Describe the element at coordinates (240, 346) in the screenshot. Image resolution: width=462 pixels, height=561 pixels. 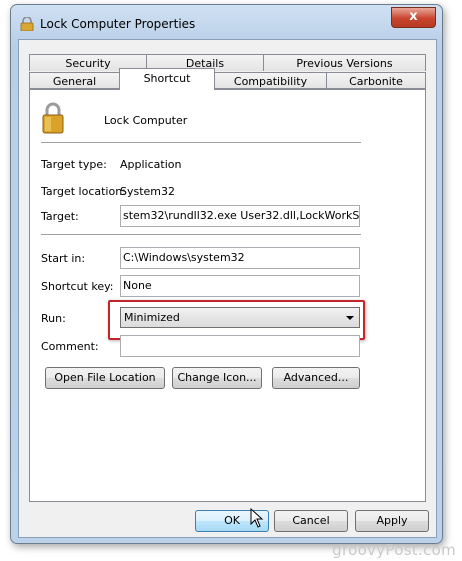
I see `comment-input` at that location.